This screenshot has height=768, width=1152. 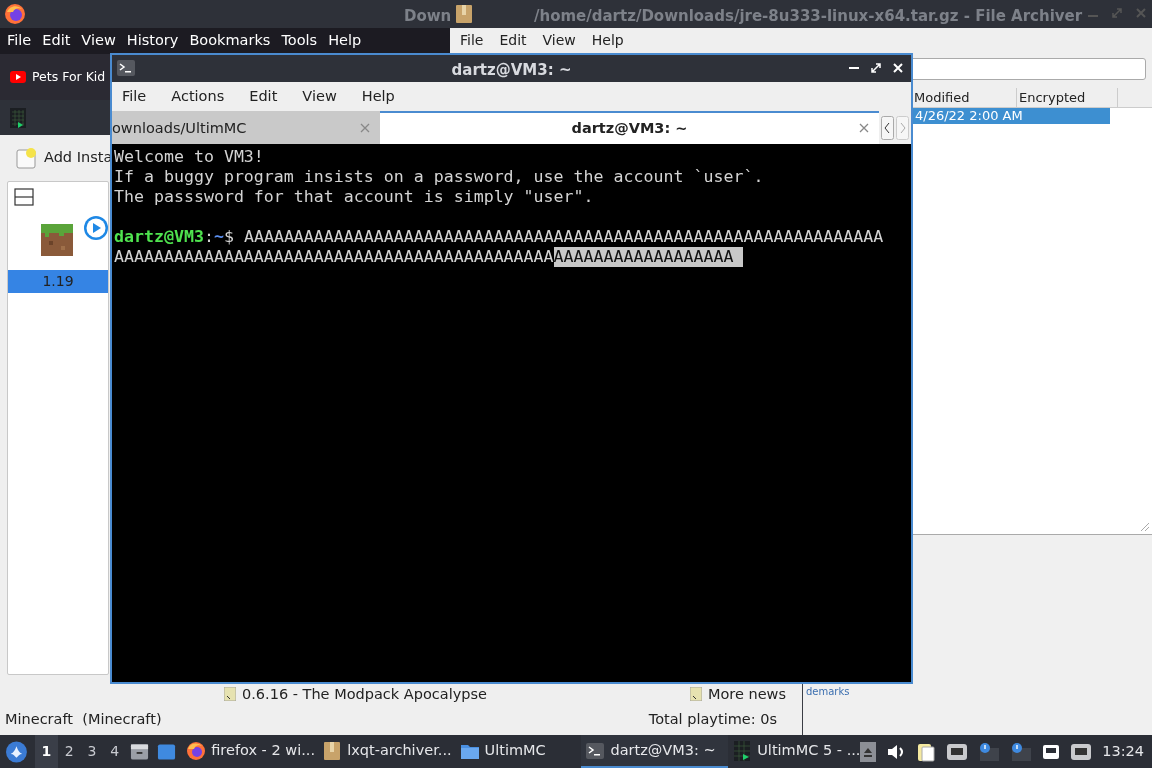 I want to click on terminal-line: The passsword for that account is simply "user"., so click(x=354, y=197).